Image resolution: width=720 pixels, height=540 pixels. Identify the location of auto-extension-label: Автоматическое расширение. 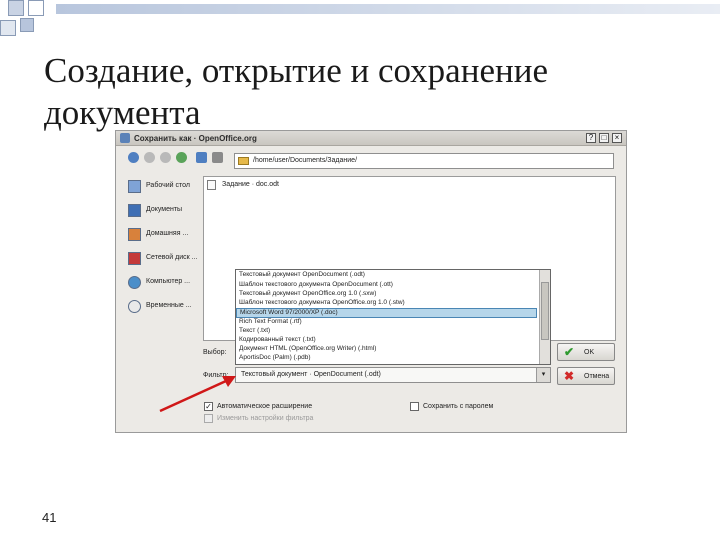
(265, 406).